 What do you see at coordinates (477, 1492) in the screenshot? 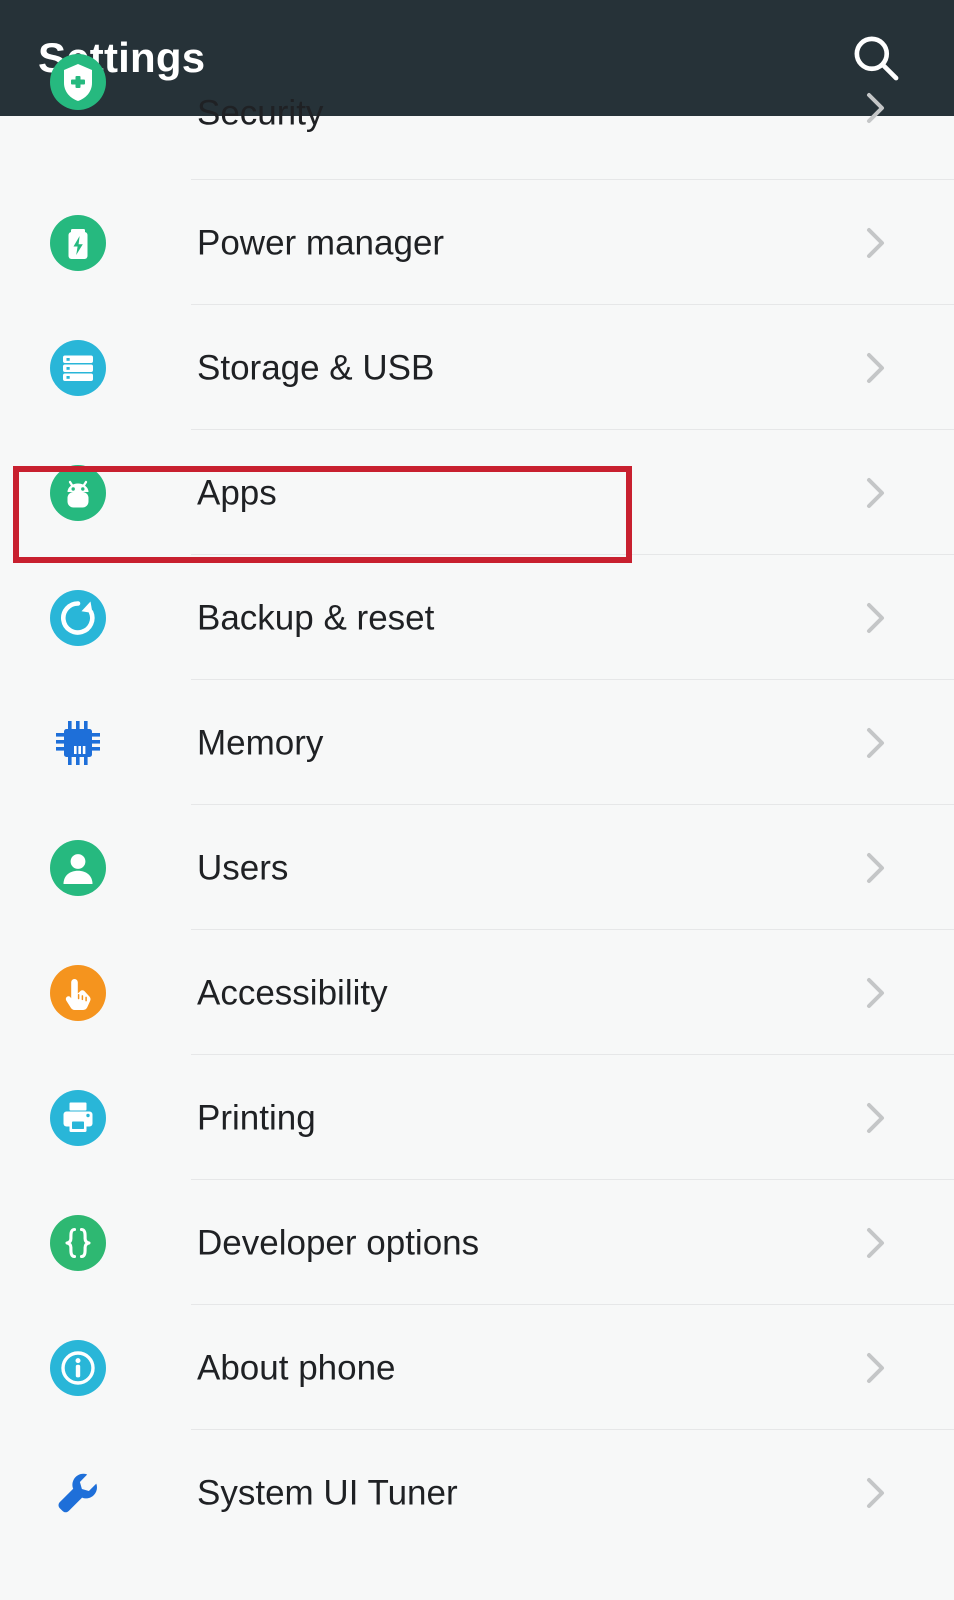
I see `settings-row-system-ui-tuner: System UI Tuner` at bounding box center [477, 1492].